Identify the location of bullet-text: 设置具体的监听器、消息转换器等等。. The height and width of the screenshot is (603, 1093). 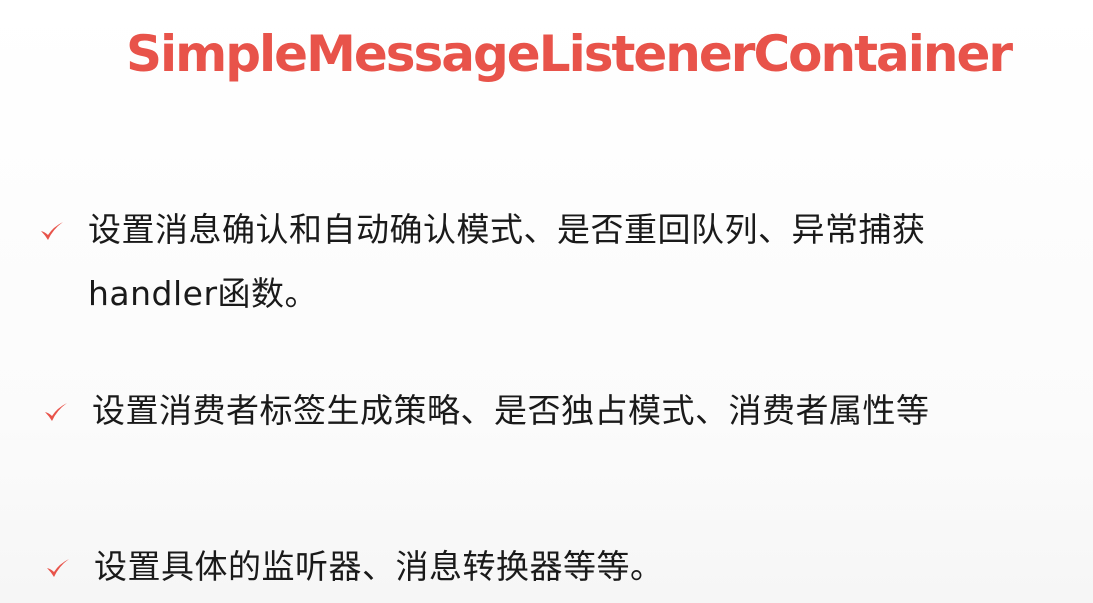
(379, 566).